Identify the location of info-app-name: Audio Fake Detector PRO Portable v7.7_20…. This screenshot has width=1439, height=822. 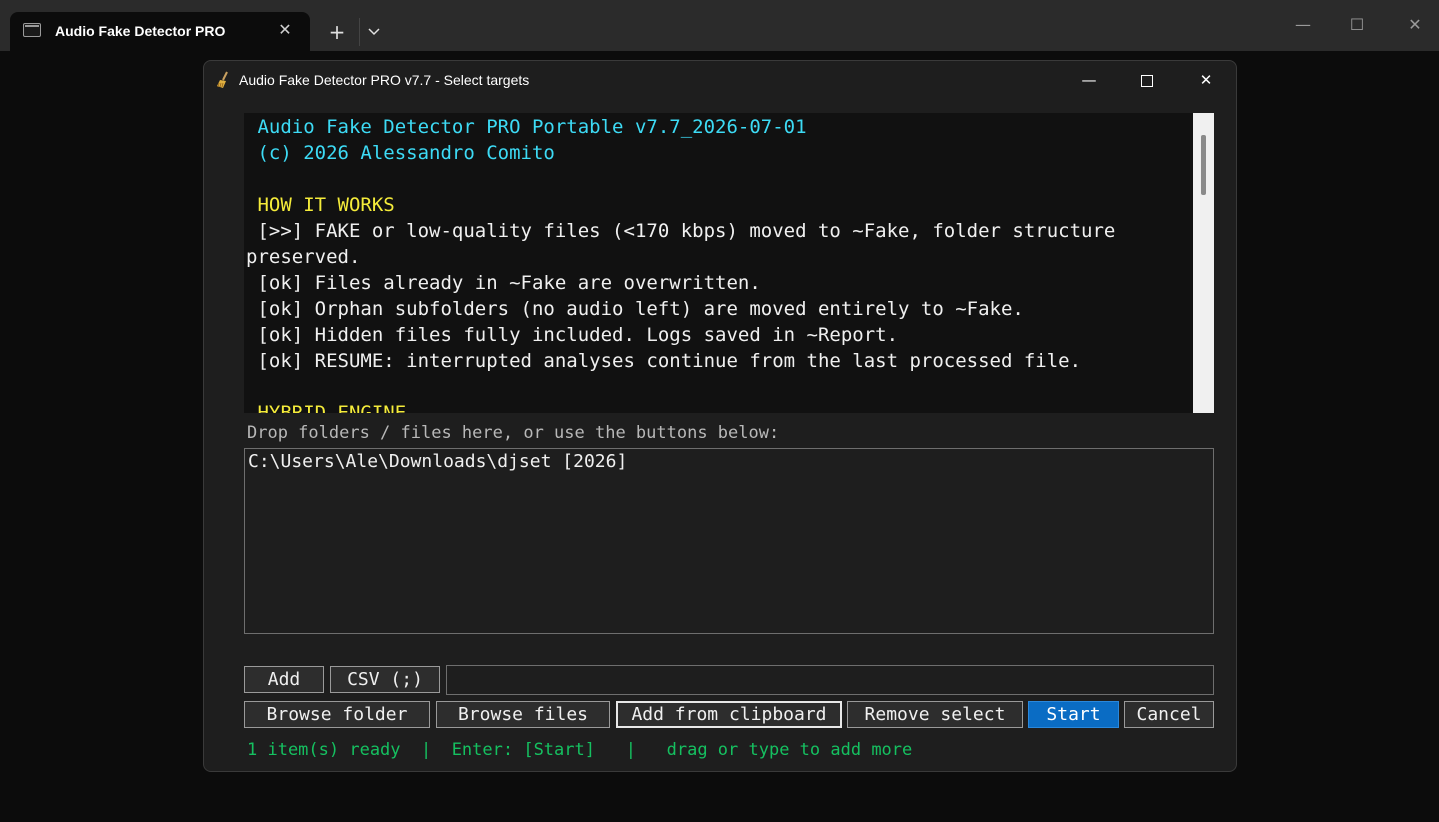
(526, 127).